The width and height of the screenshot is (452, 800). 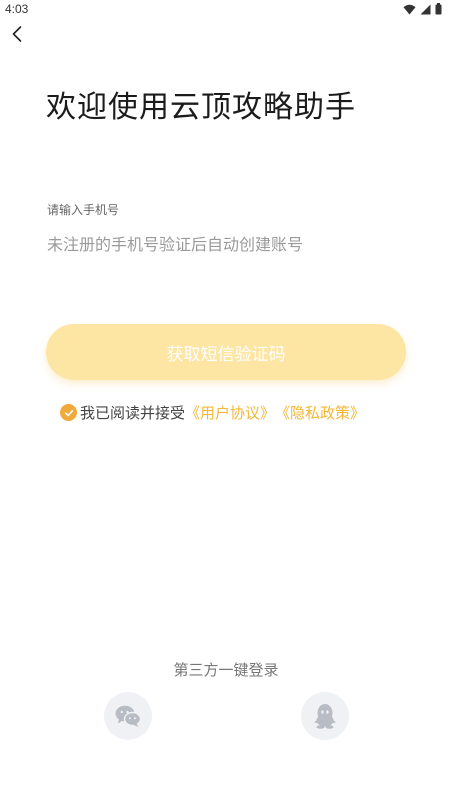 I want to click on qq-icon, so click(x=325, y=716).